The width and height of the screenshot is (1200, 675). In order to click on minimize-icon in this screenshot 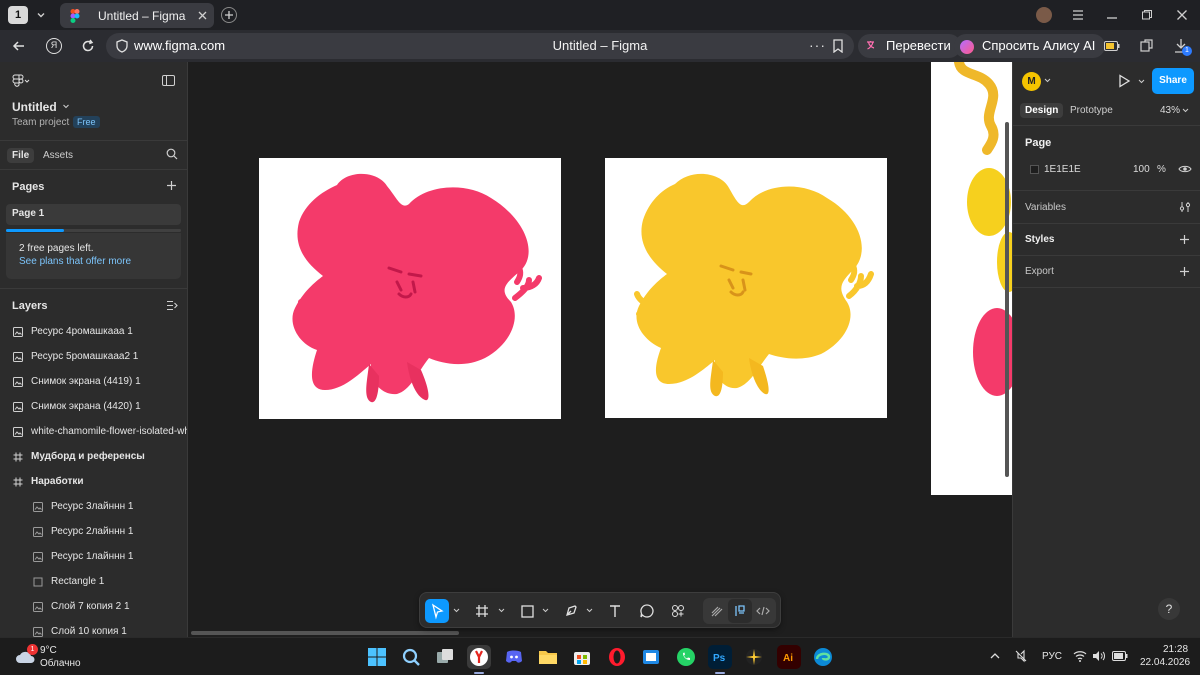, I will do `click(1112, 15)`.